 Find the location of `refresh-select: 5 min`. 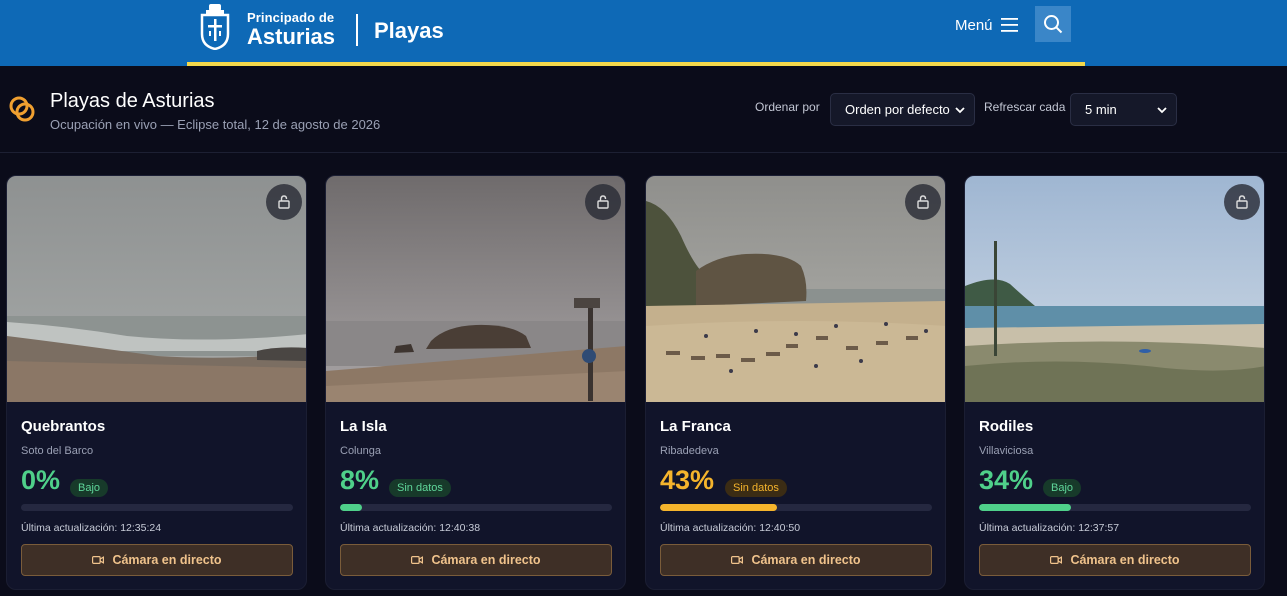

refresh-select: 5 min is located at coordinates (1123, 109).